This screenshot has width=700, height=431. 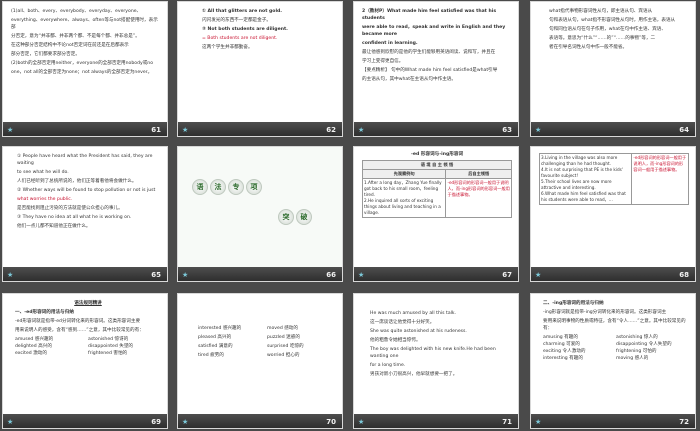 What do you see at coordinates (684, 275) in the screenshot?
I see `page-number: 68` at bounding box center [684, 275].